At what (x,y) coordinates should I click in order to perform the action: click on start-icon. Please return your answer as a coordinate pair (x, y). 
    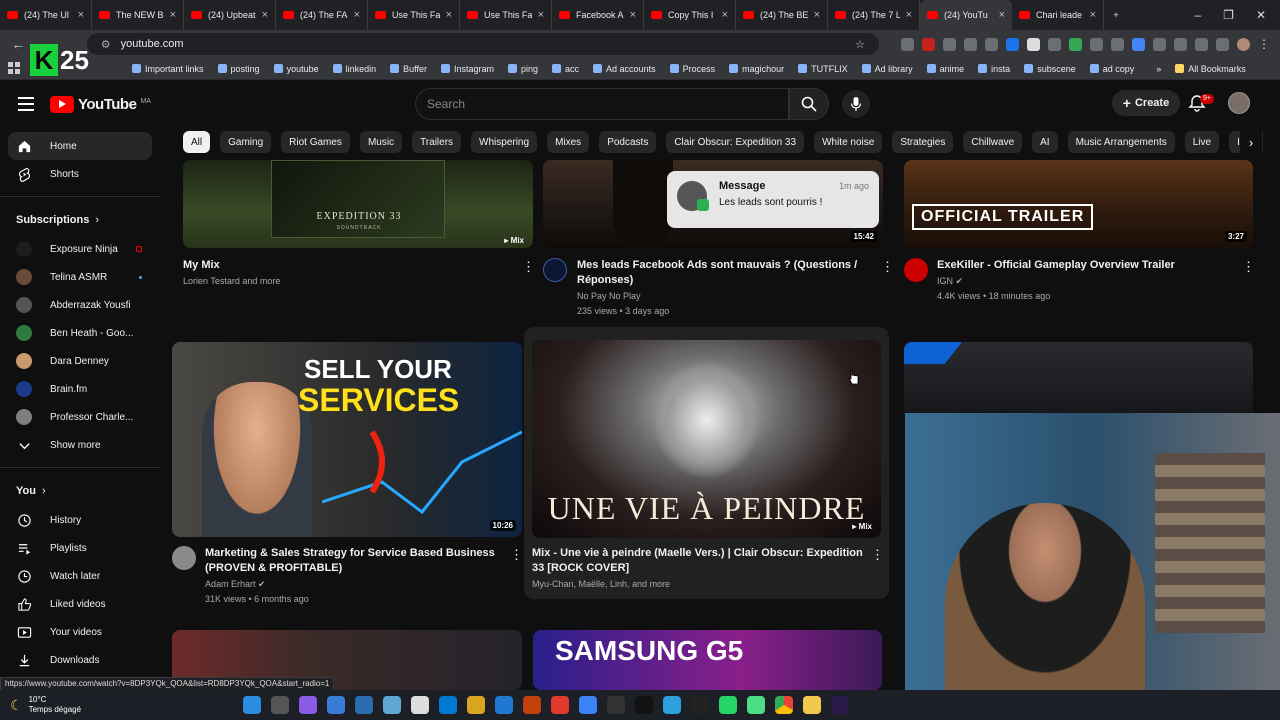
    Looking at the image, I should click on (252, 705).